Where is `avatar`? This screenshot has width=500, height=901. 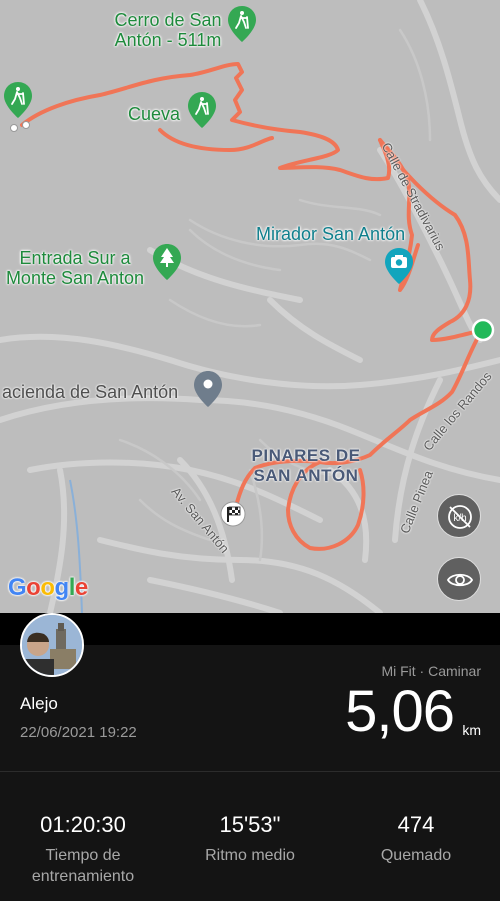
avatar is located at coordinates (52, 645).